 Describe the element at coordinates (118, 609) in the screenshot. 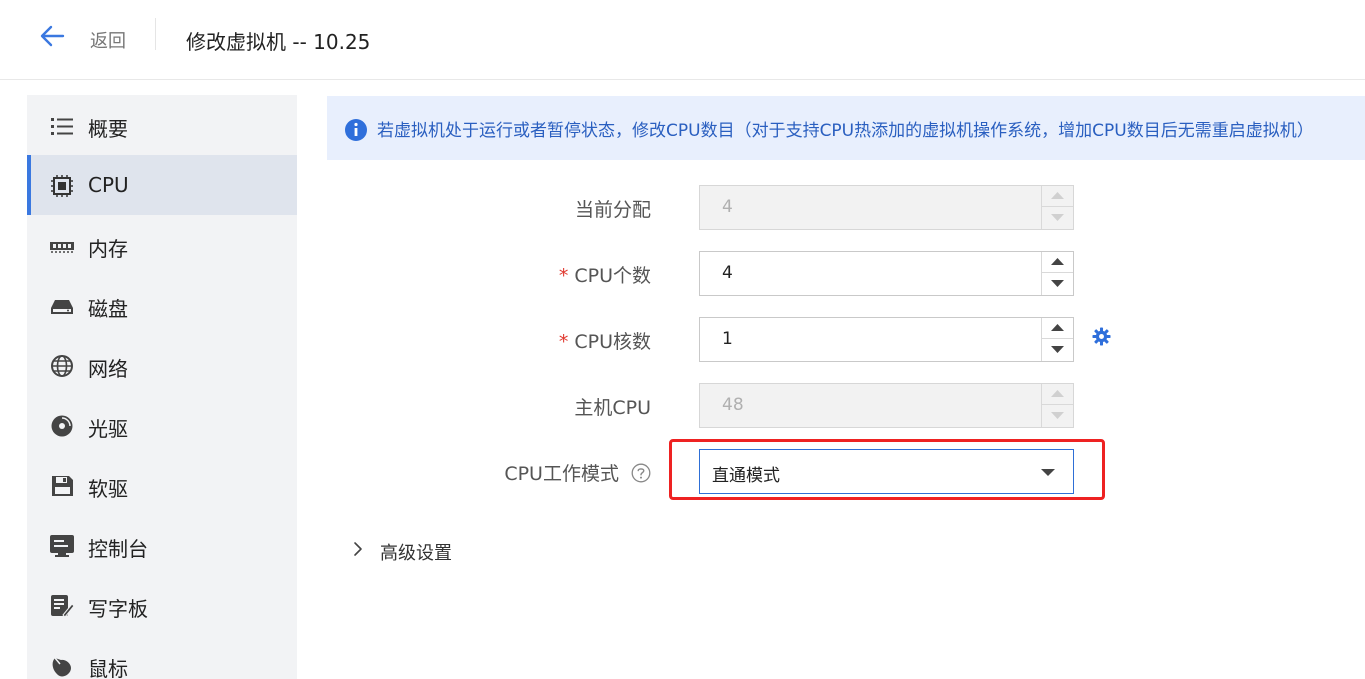

I see `sidebar-item-label: 写字板` at that location.